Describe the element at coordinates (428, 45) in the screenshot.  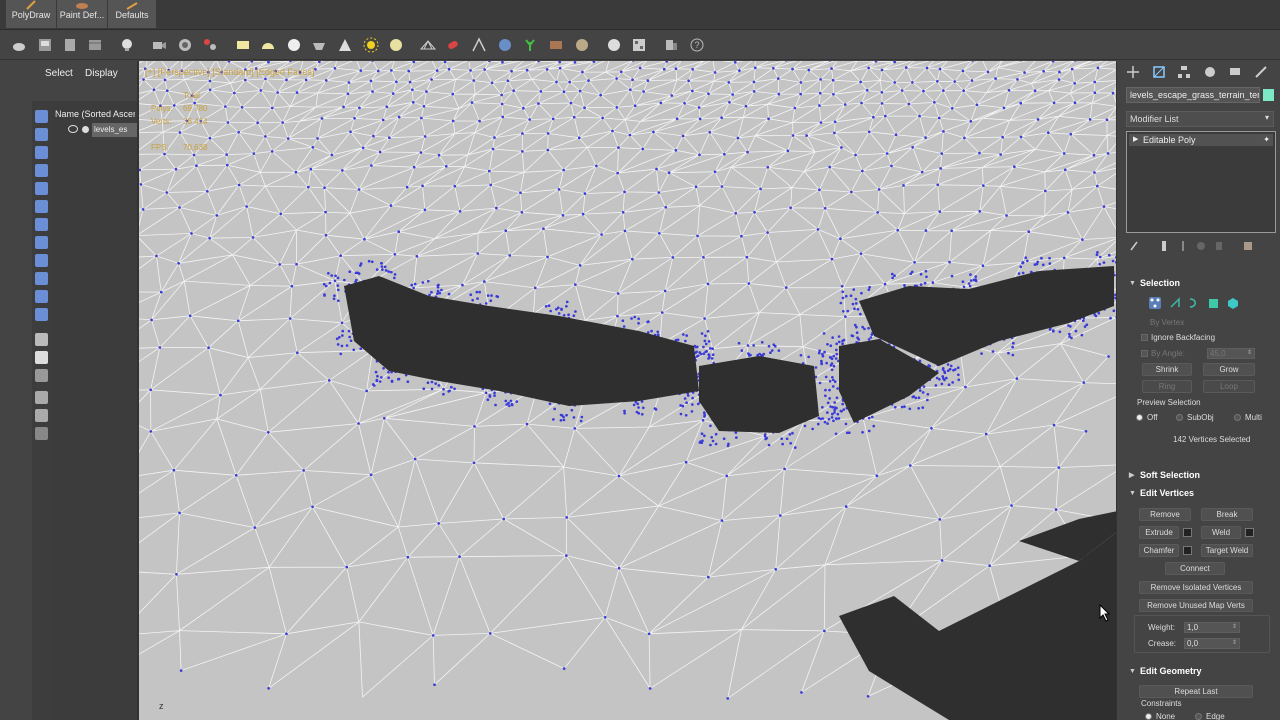
I see `grid-icon` at that location.